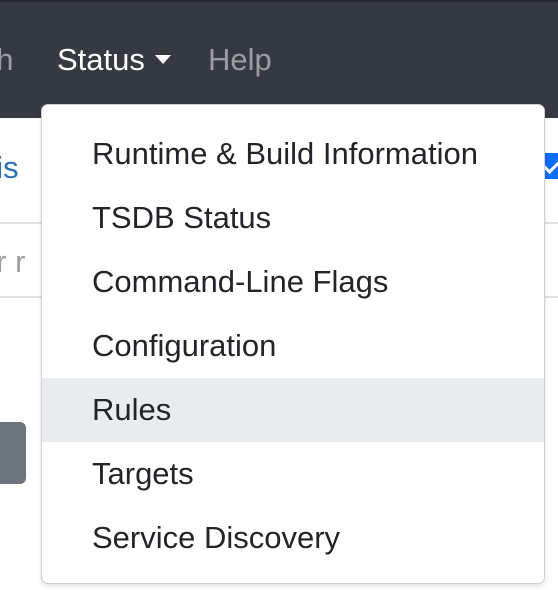 This screenshot has width=558, height=590. What do you see at coordinates (162, 59) in the screenshot?
I see `caret-down-icon` at bounding box center [162, 59].